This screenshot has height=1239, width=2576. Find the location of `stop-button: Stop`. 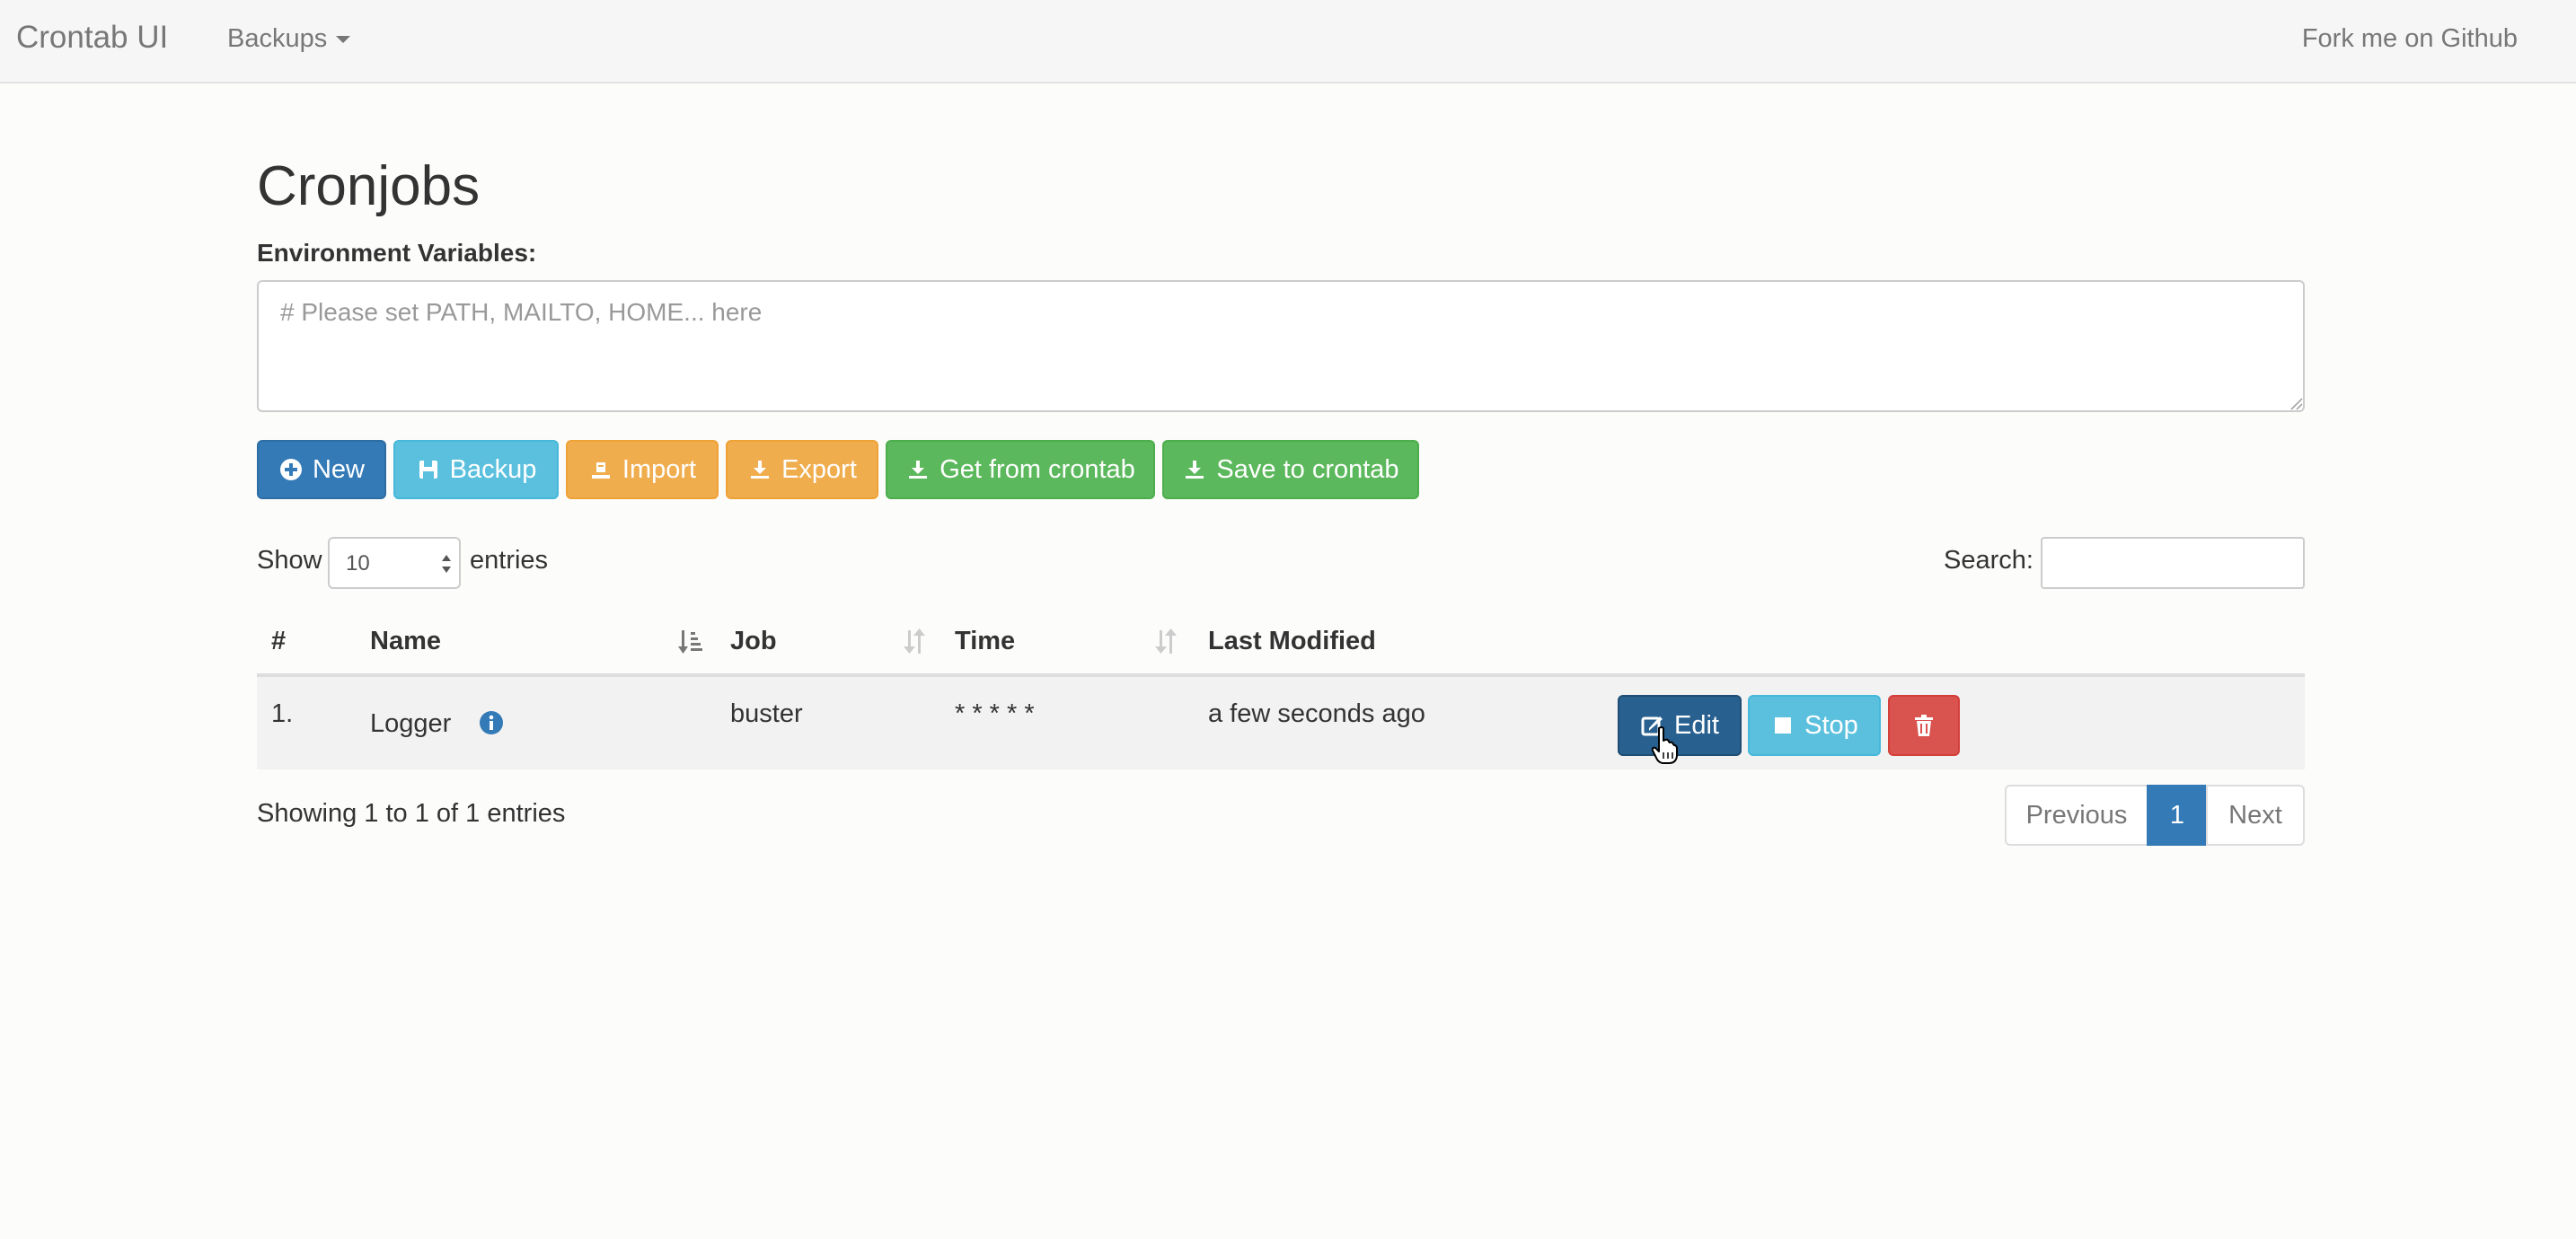

stop-button: Stop is located at coordinates (1814, 725).